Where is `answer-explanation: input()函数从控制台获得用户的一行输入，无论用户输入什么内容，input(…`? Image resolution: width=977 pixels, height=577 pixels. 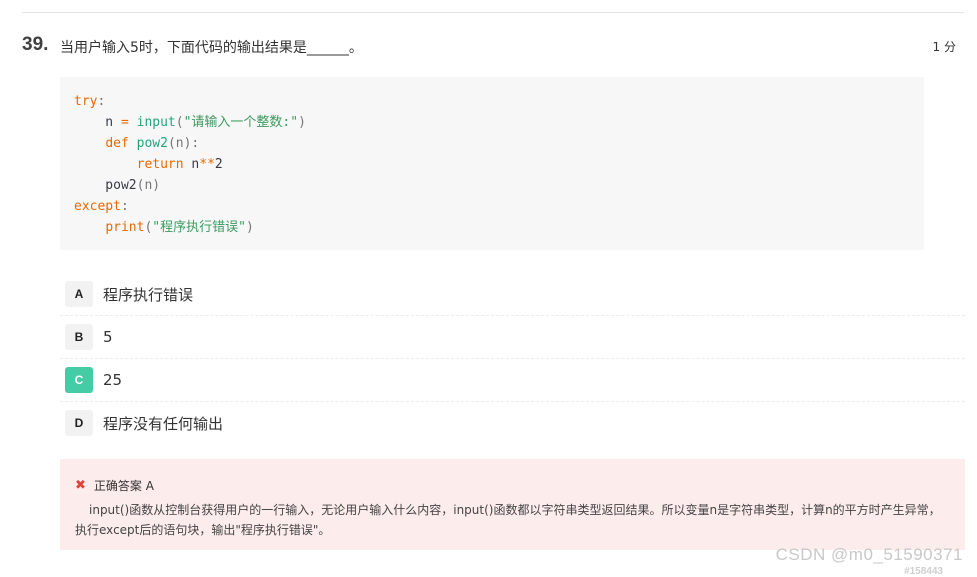 answer-explanation: input()函数从控制台获得用户的一行输入，无论用户输入什么内容，input(… is located at coordinates (508, 520).